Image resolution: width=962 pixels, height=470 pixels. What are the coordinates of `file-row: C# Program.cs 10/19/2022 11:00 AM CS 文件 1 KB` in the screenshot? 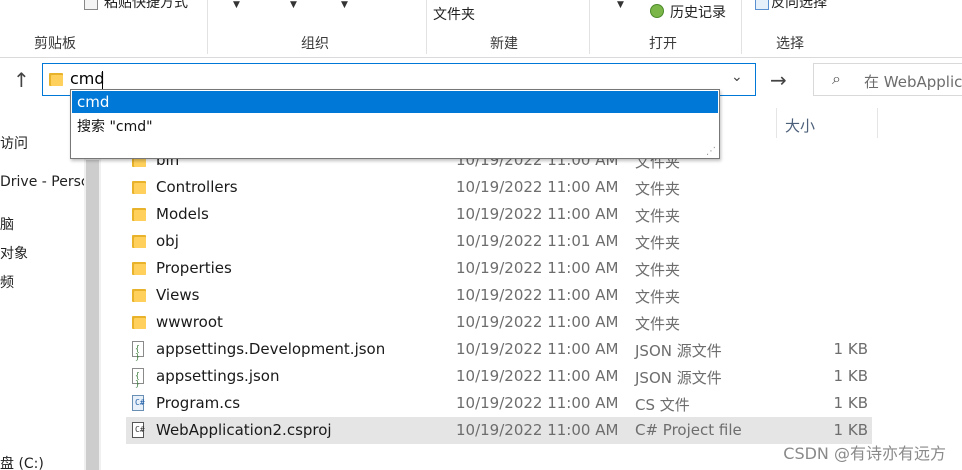 It's located at (499, 403).